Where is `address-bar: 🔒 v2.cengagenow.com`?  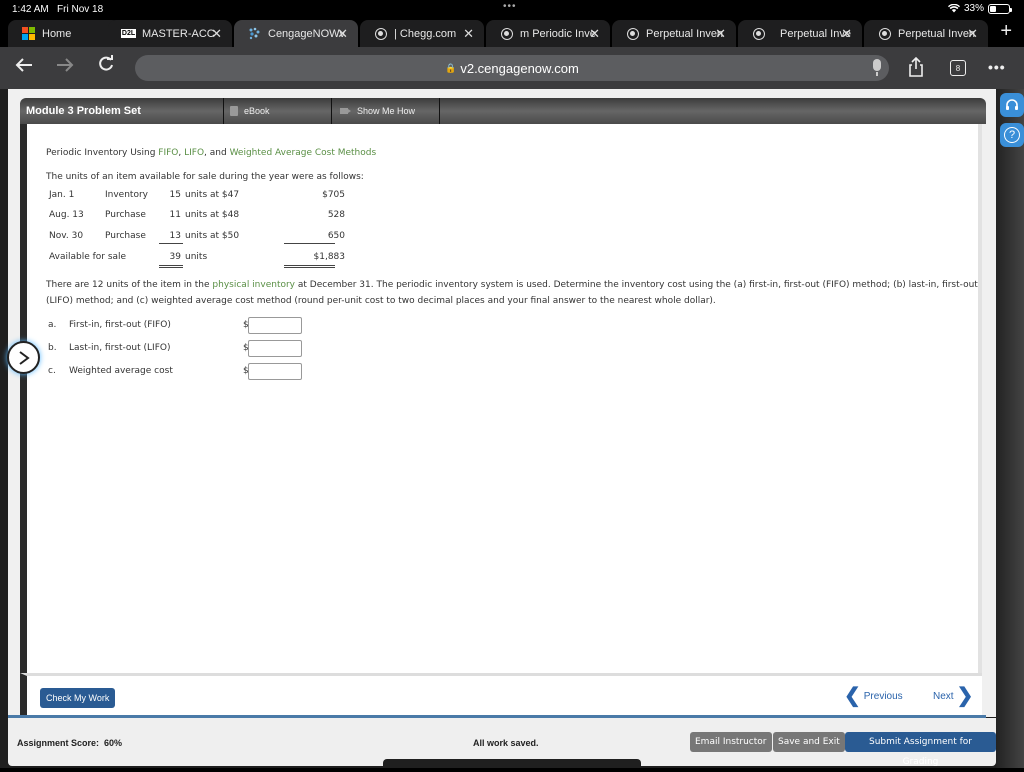
address-bar: 🔒 v2.cengagenow.com is located at coordinates (512, 68).